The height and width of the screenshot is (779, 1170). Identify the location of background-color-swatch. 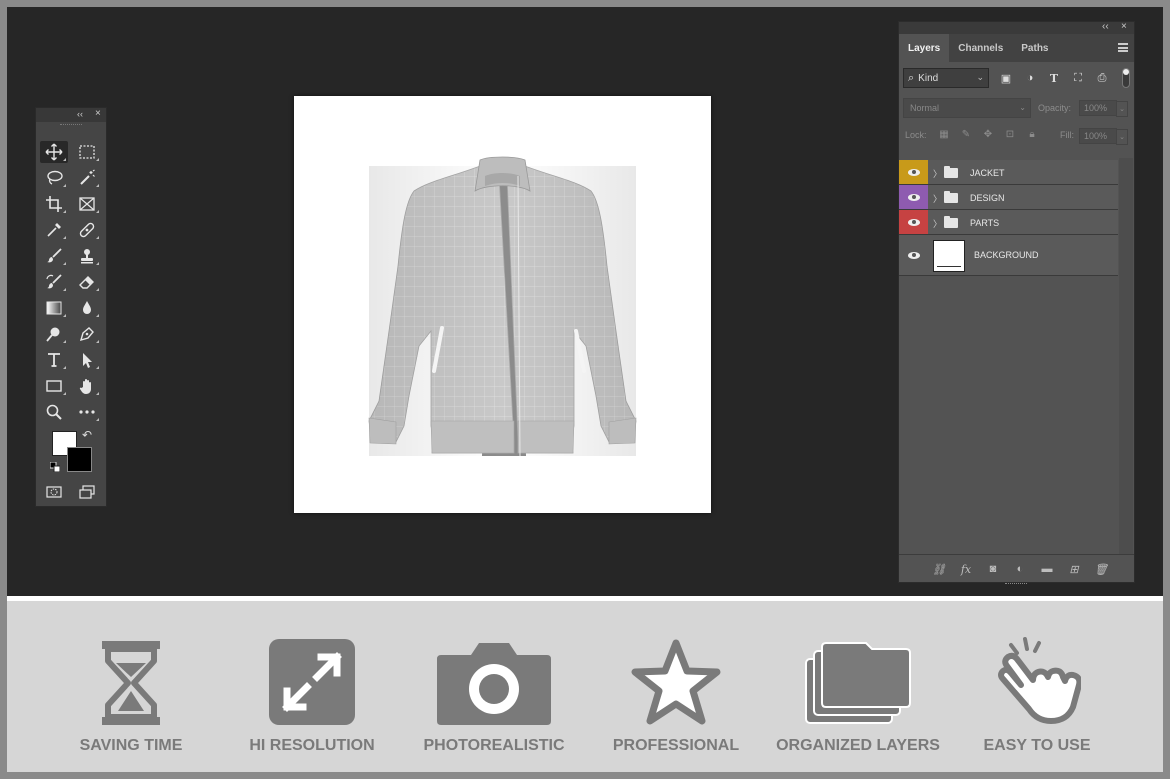
(79, 459).